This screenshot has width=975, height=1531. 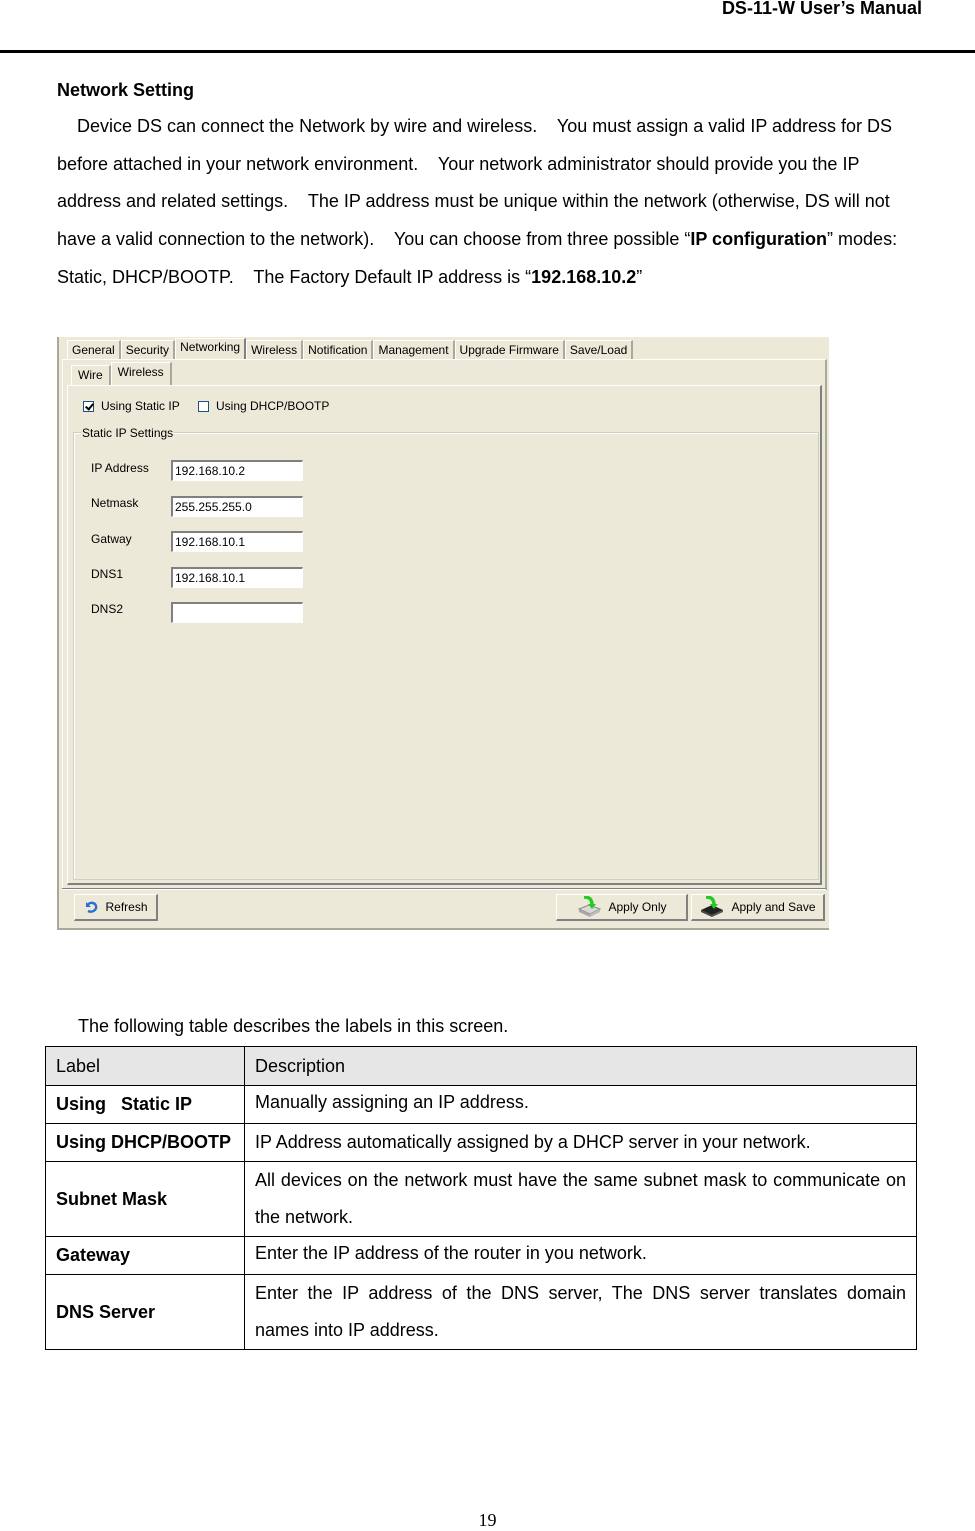 I want to click on apply-only-label: Apply Only, so click(x=637, y=907).